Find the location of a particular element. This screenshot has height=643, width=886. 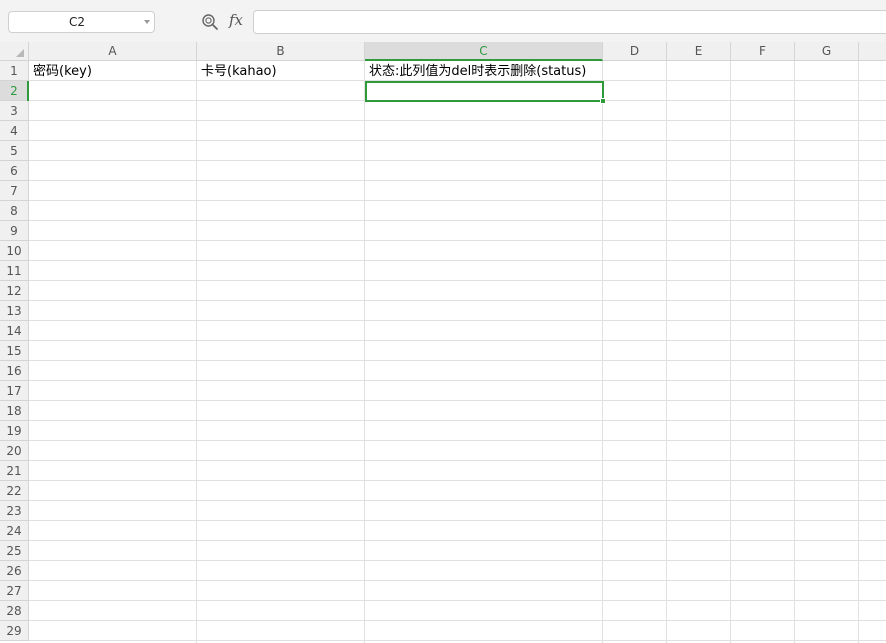

chevron-down-icon is located at coordinates (147, 22).